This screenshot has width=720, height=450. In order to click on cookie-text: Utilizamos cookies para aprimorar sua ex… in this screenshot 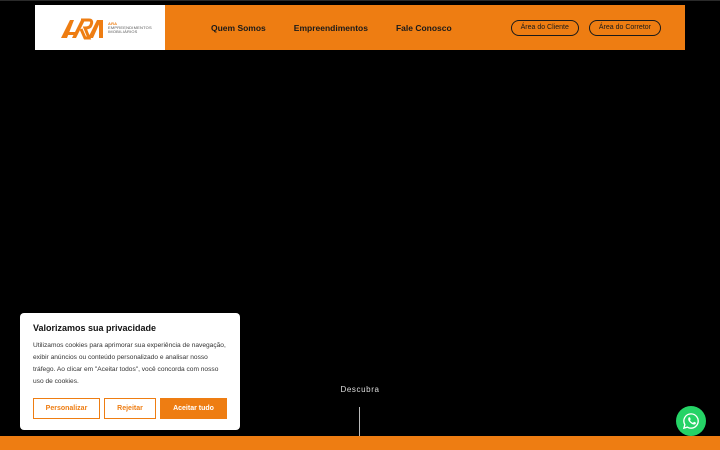, I will do `click(129, 363)`.